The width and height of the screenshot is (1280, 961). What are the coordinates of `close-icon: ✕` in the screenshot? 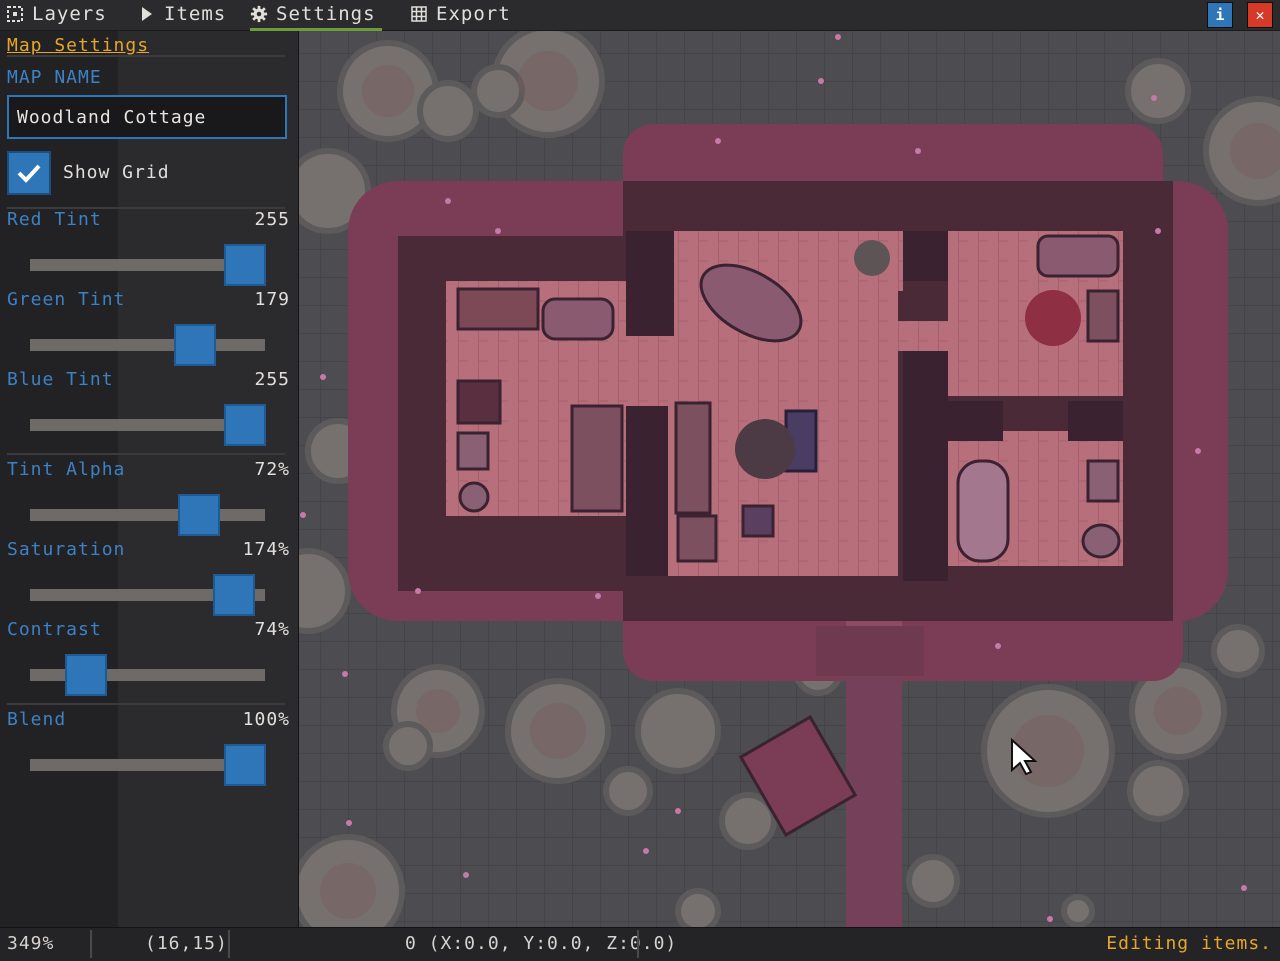 It's located at (1260, 15).